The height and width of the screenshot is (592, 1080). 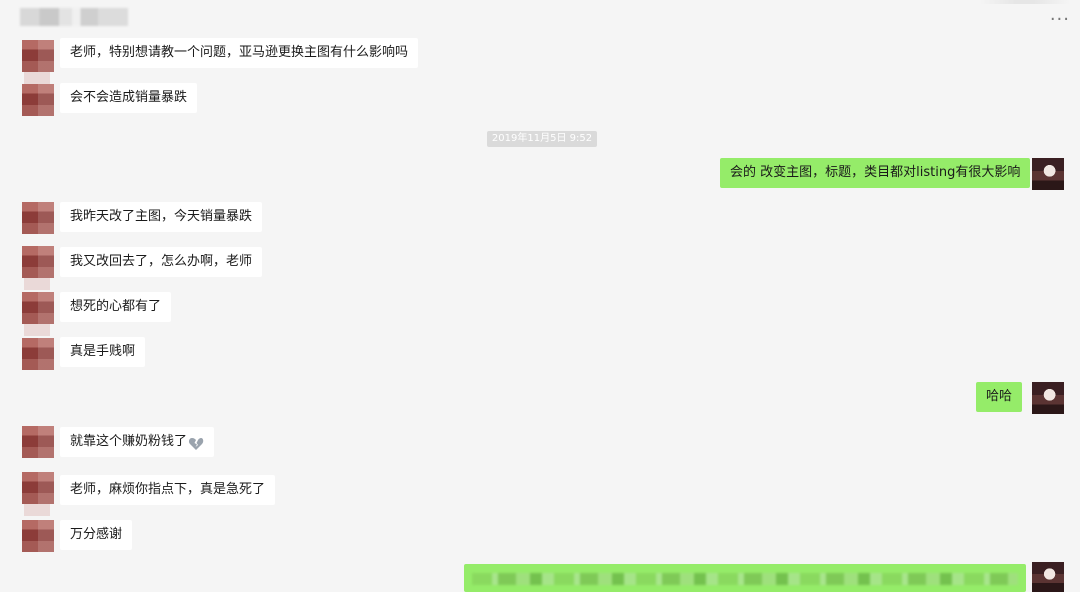 I want to click on message-text: 就靠这个赚奶粉钱了, so click(x=129, y=441).